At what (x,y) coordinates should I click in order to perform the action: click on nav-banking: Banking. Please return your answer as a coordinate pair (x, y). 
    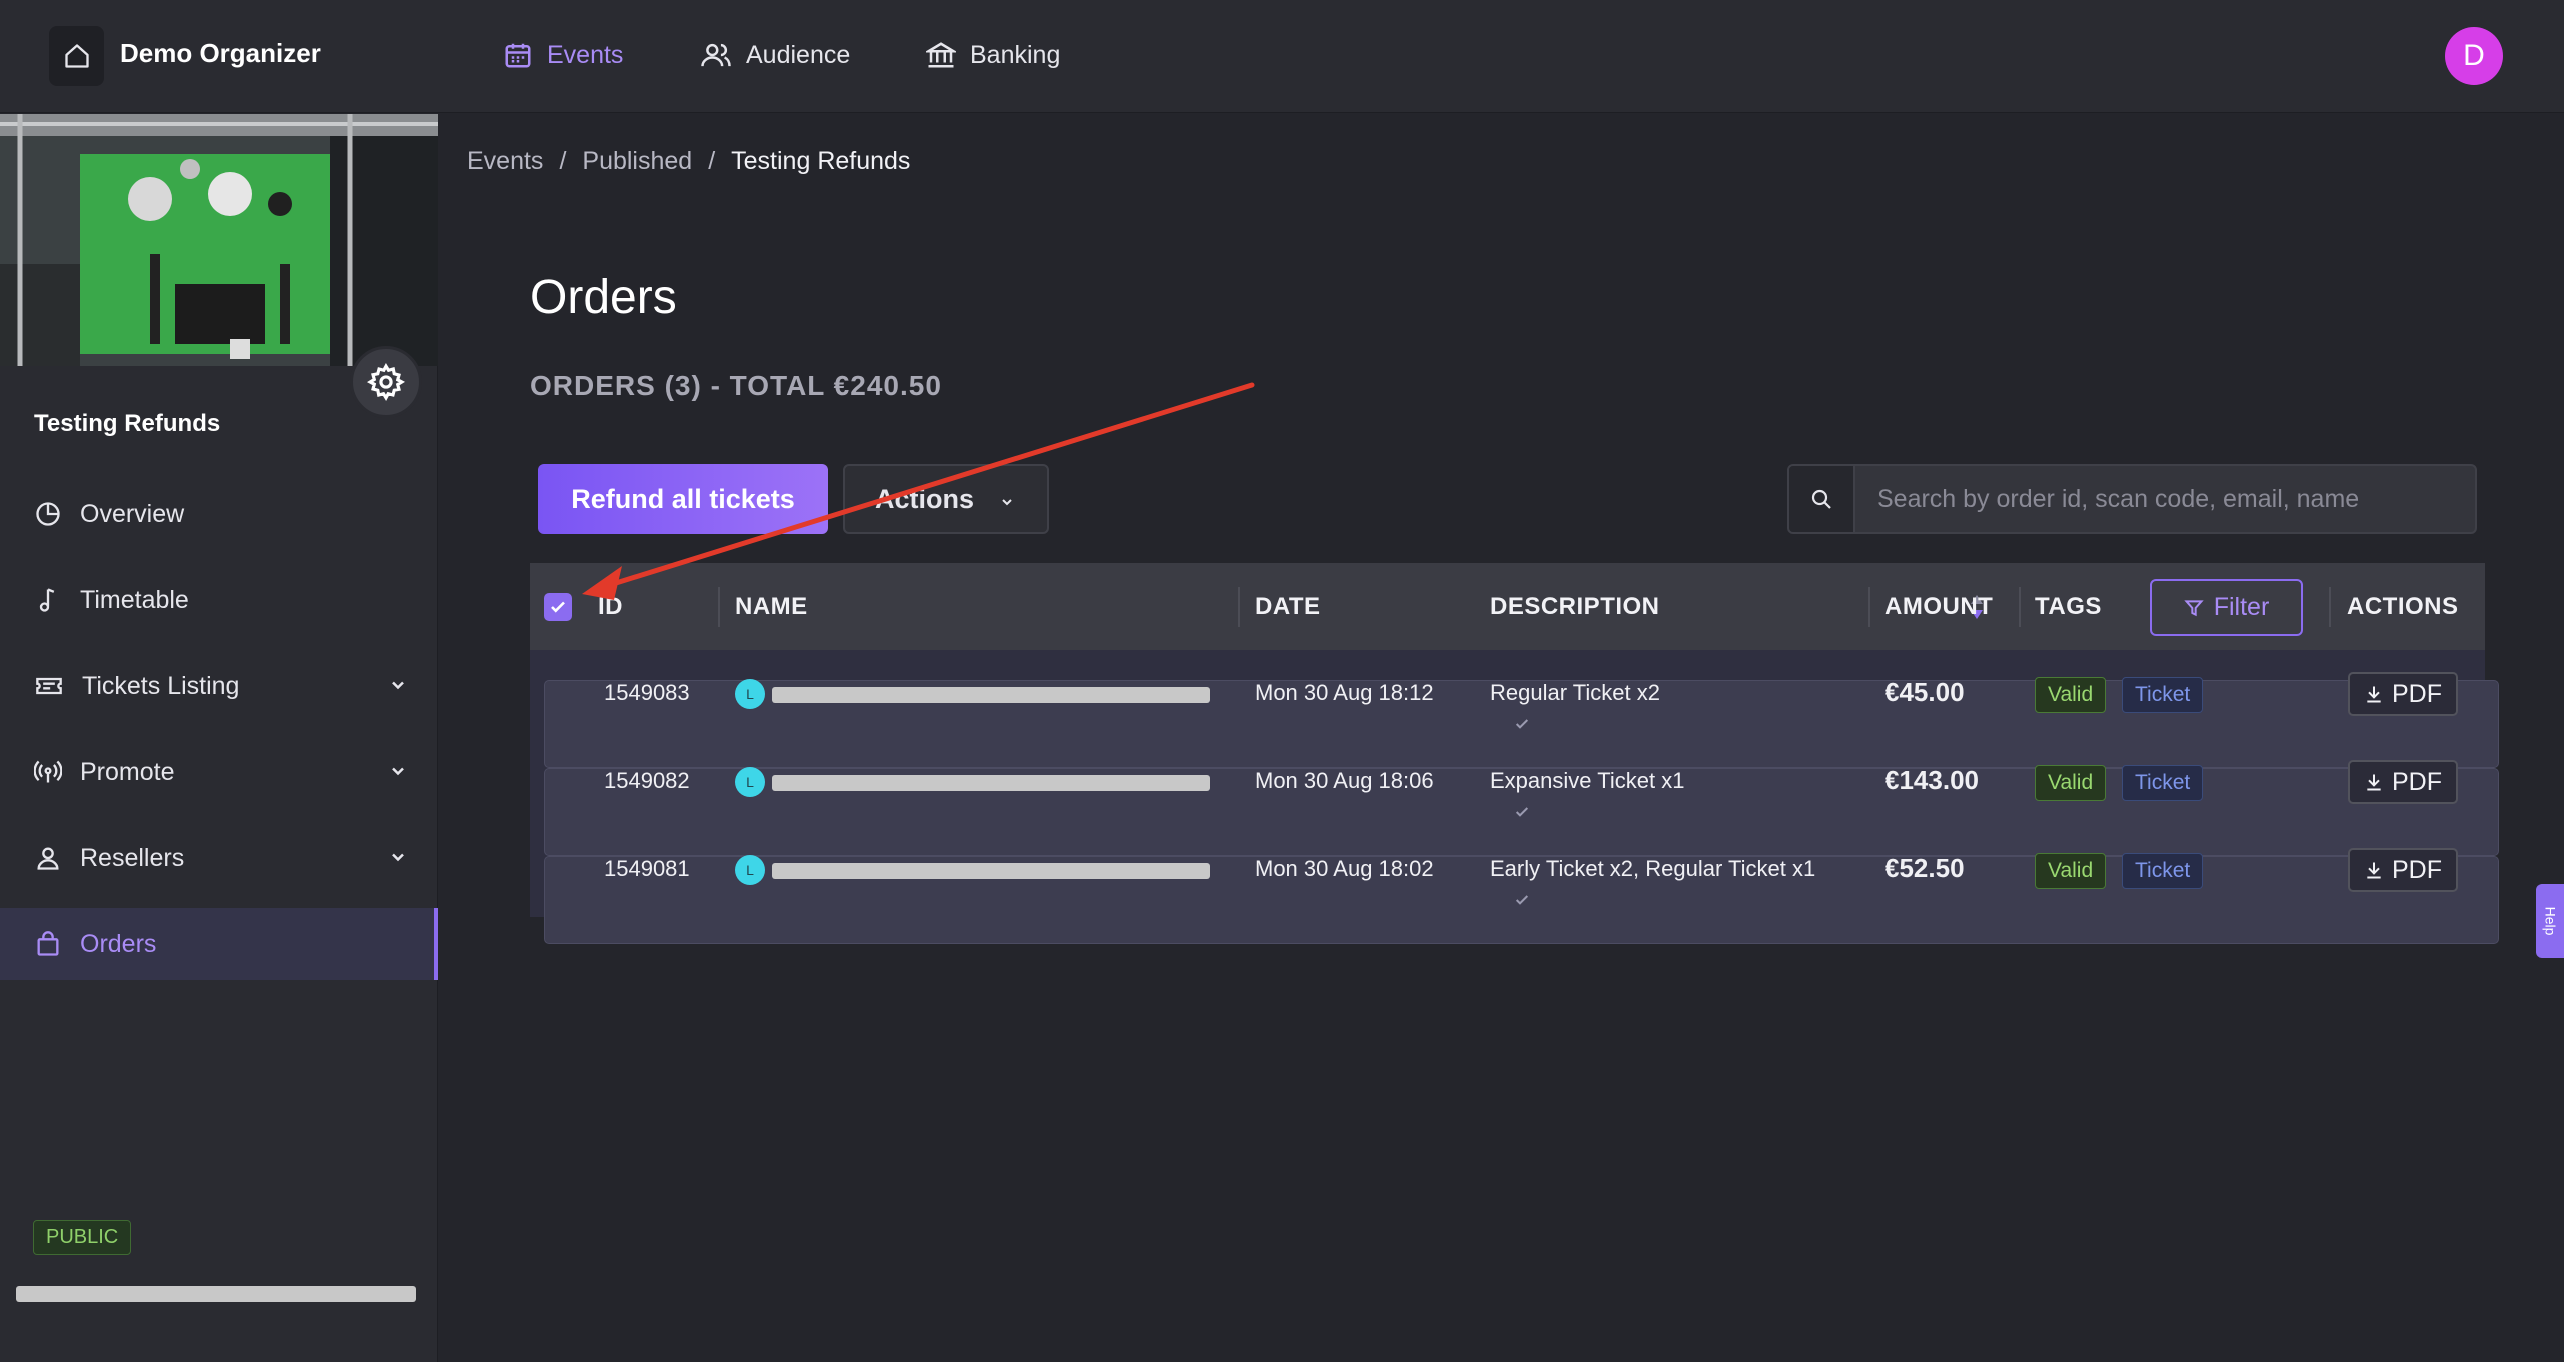
    Looking at the image, I should click on (993, 55).